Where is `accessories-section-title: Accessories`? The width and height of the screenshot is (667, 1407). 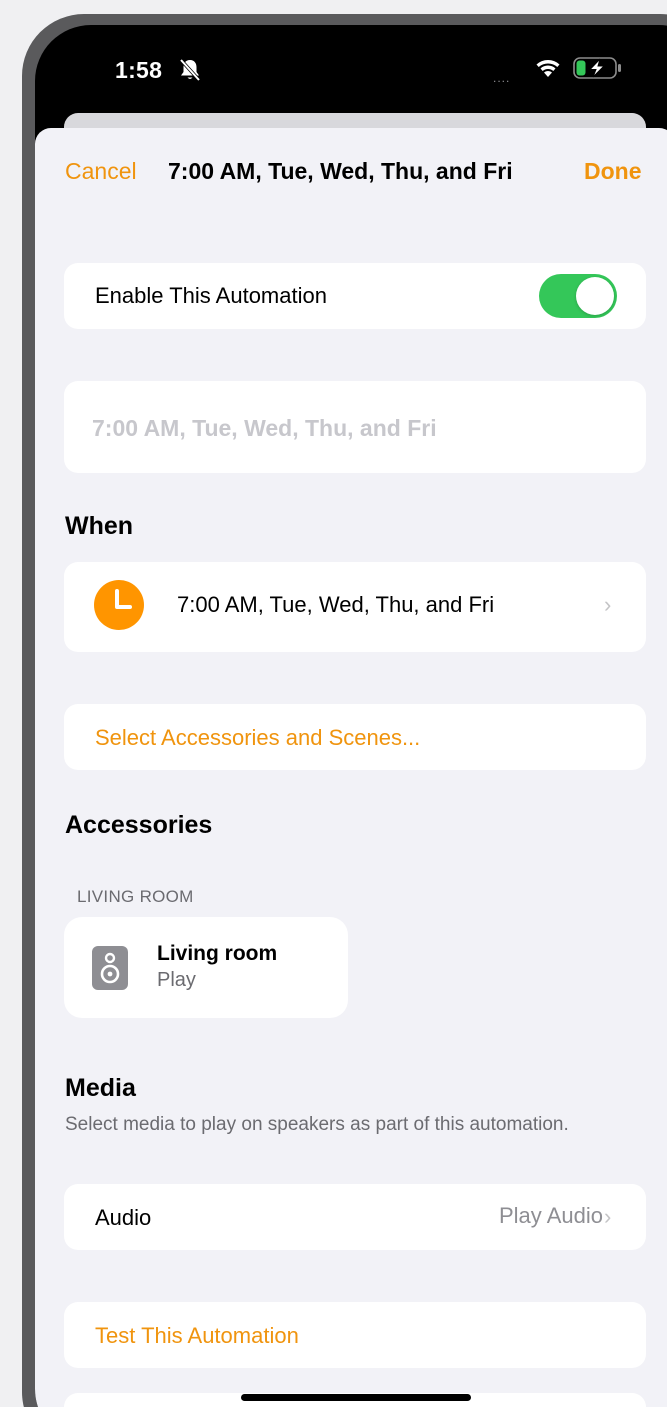
accessories-section-title: Accessories is located at coordinates (139, 825).